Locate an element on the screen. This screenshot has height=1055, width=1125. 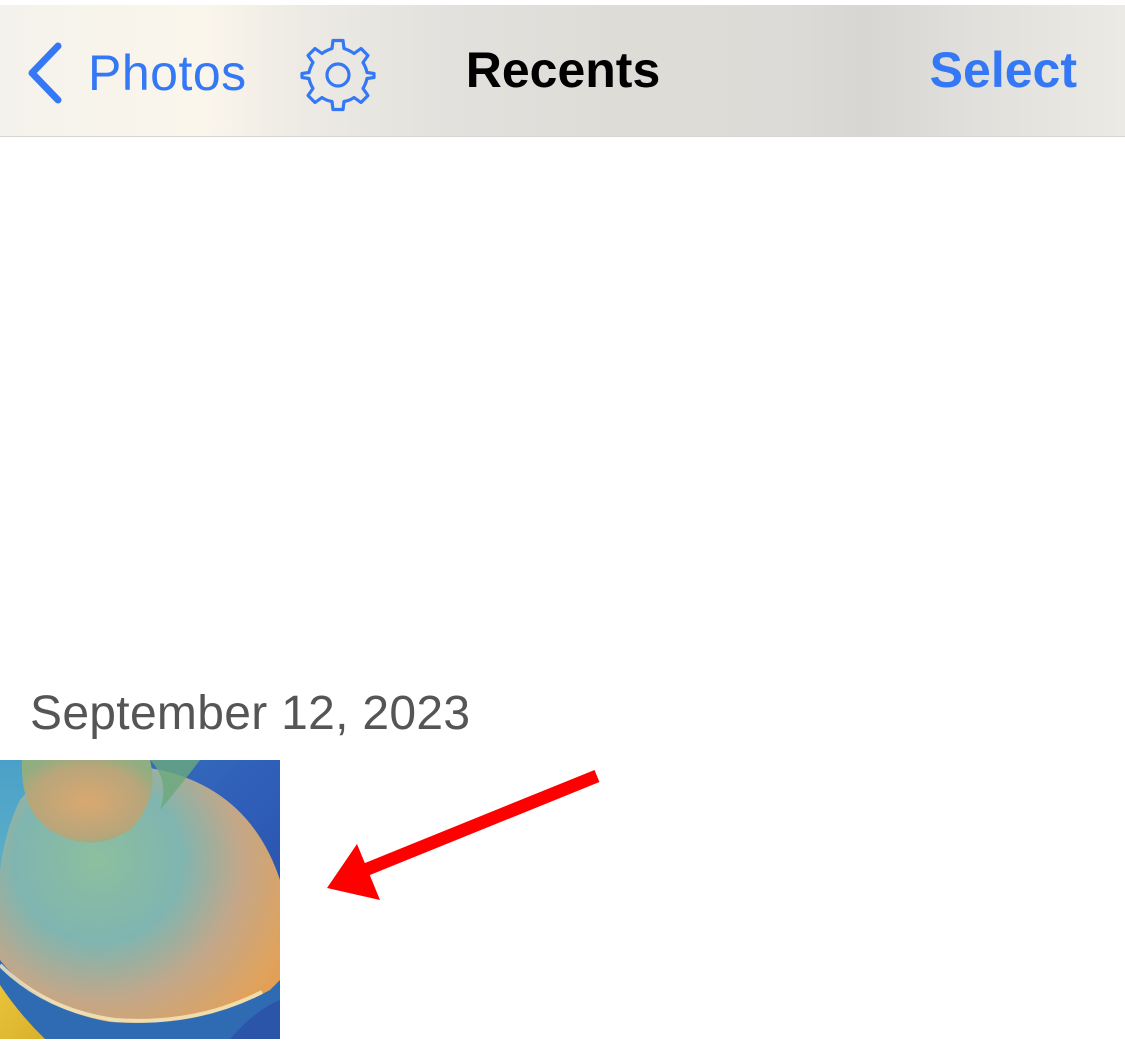
annotation-arrow is located at coordinates (463, 834).